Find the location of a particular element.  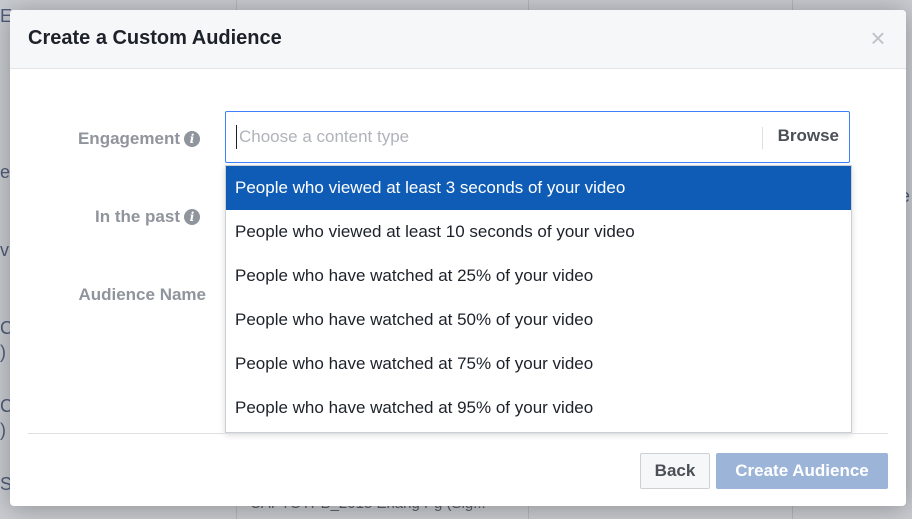

content-type-input is located at coordinates (493, 137).